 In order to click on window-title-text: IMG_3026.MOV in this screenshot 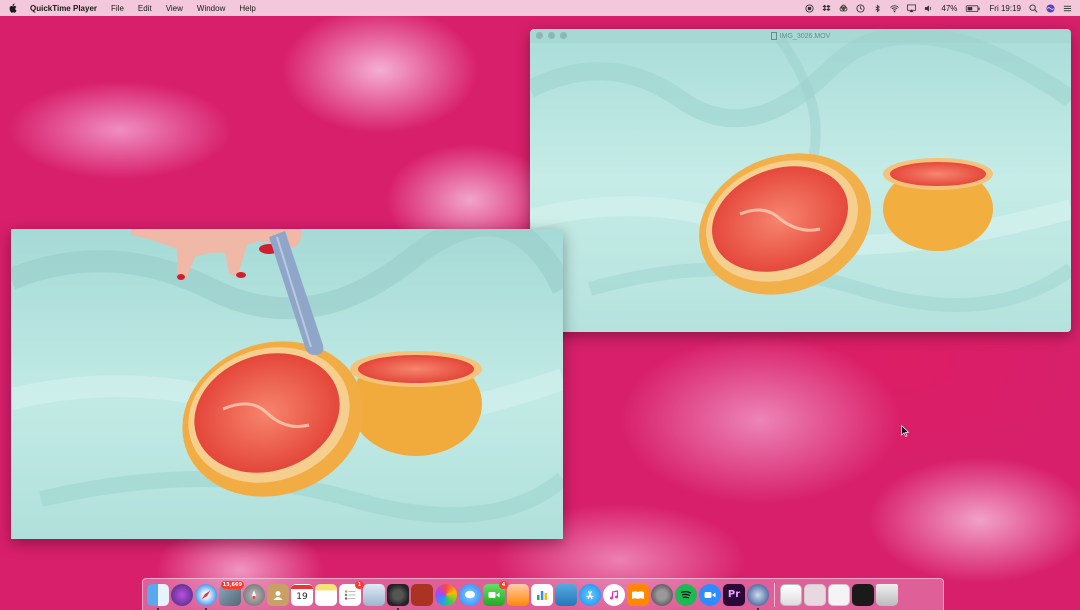, I will do `click(805, 36)`.